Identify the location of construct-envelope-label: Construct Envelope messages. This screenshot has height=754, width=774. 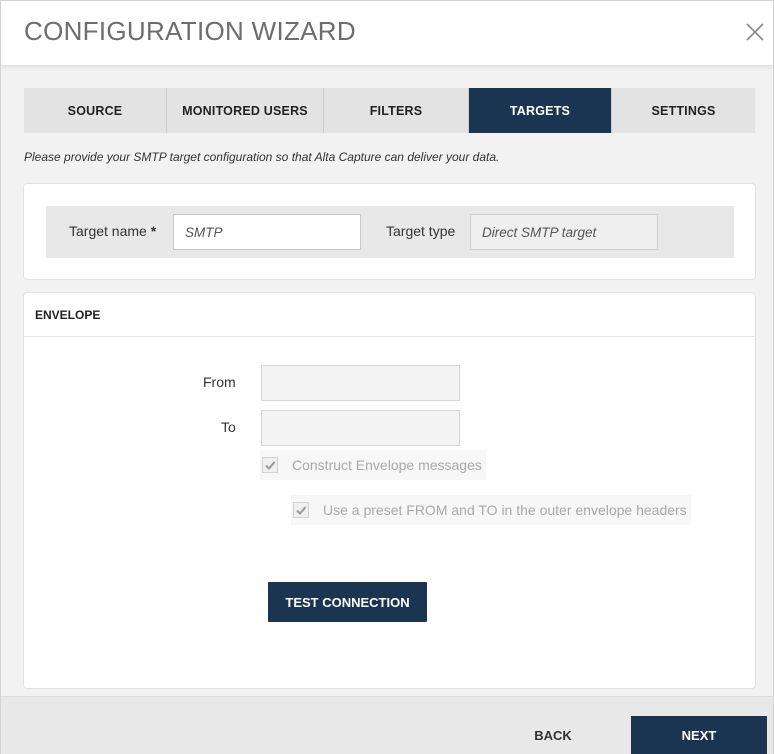
(387, 465).